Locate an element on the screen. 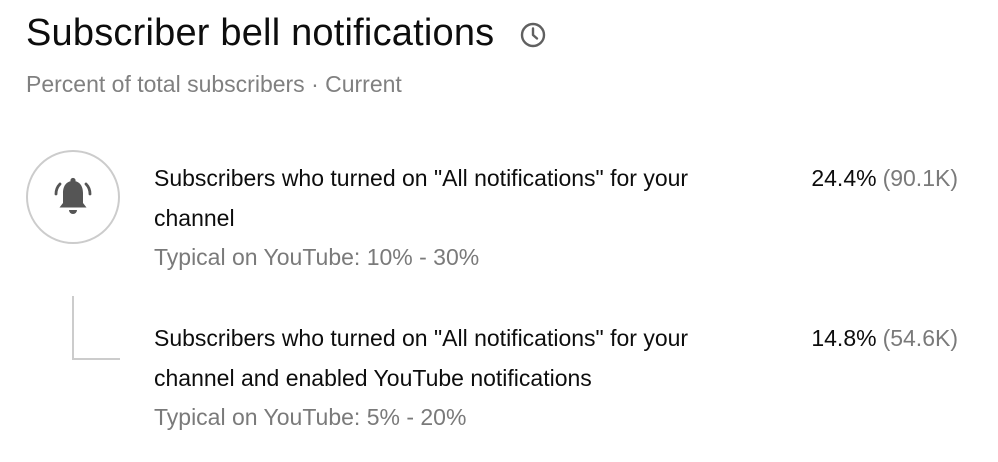  metric-value: 14.8% (54.6K) is located at coordinates (884, 338).